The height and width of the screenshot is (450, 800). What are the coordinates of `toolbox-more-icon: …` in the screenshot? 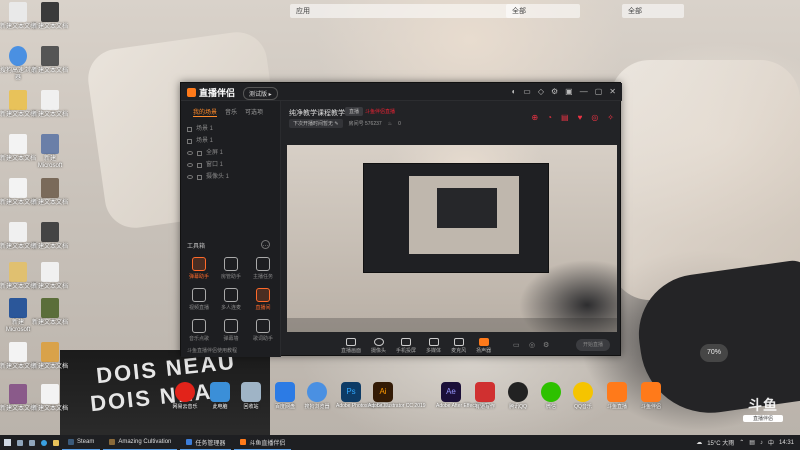 It's located at (265, 244).